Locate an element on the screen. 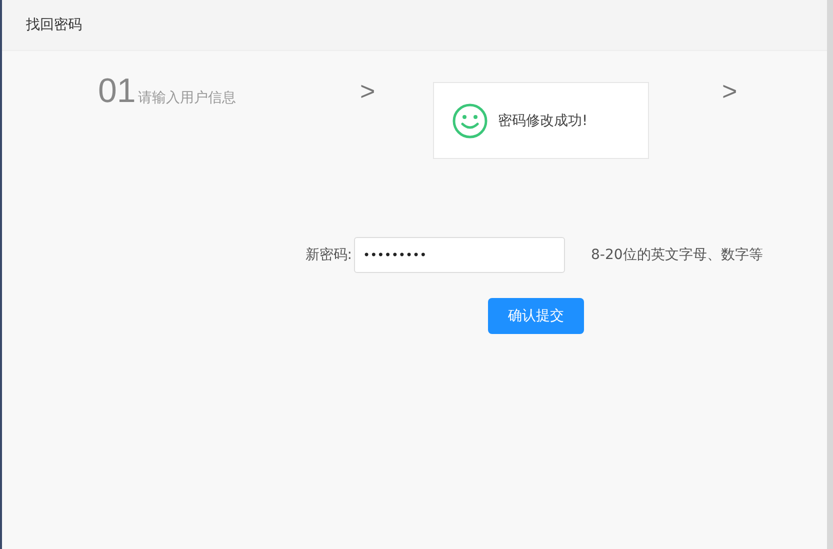 The width and height of the screenshot is (833, 549). step-label: 请输入用户信息 is located at coordinates (187, 97).